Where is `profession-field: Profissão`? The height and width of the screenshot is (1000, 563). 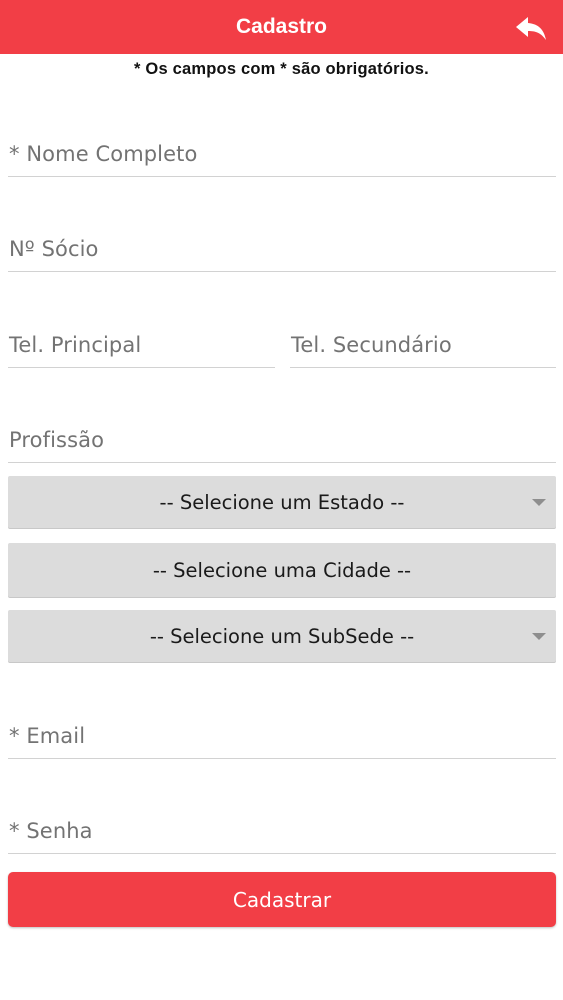
profession-field: Profissão is located at coordinates (282, 443).